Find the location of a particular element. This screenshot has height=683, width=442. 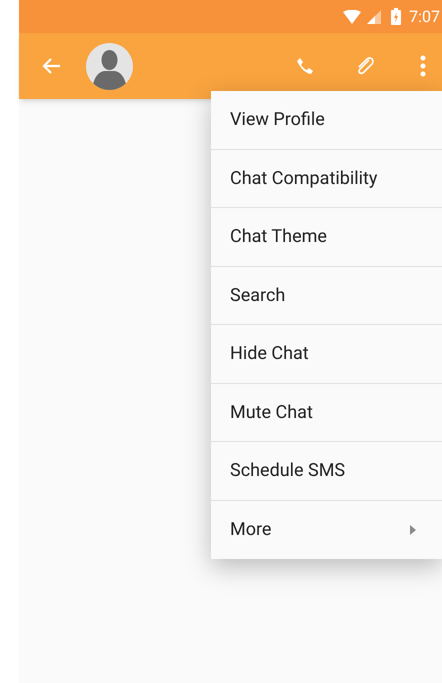

menu-item: Hide Chat is located at coordinates (326, 354).